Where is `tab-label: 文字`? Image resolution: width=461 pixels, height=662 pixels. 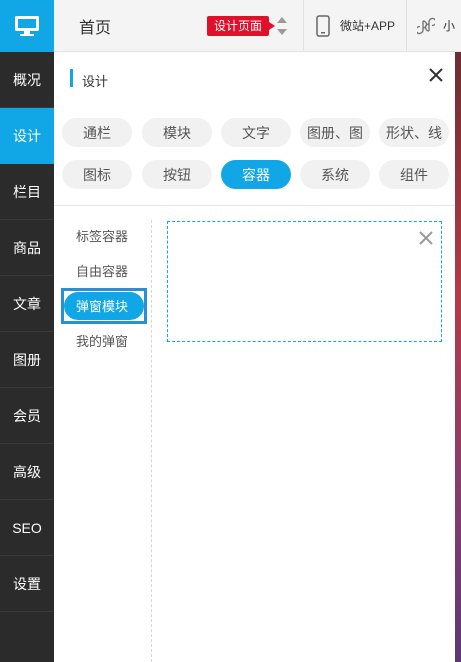
tab-label: 文字 is located at coordinates (256, 132).